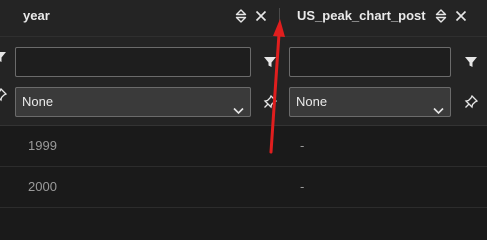 This screenshot has height=240, width=487. I want to click on us-peak-chart-post-text-filter, so click(370, 62).